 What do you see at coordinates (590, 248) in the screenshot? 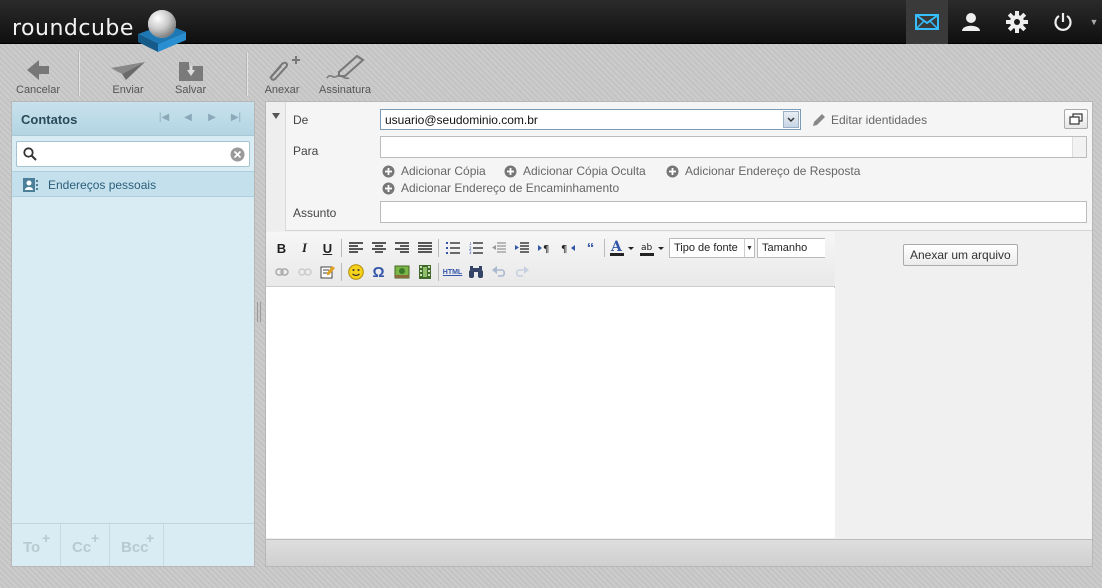
I see `blockquote-button: “` at bounding box center [590, 248].